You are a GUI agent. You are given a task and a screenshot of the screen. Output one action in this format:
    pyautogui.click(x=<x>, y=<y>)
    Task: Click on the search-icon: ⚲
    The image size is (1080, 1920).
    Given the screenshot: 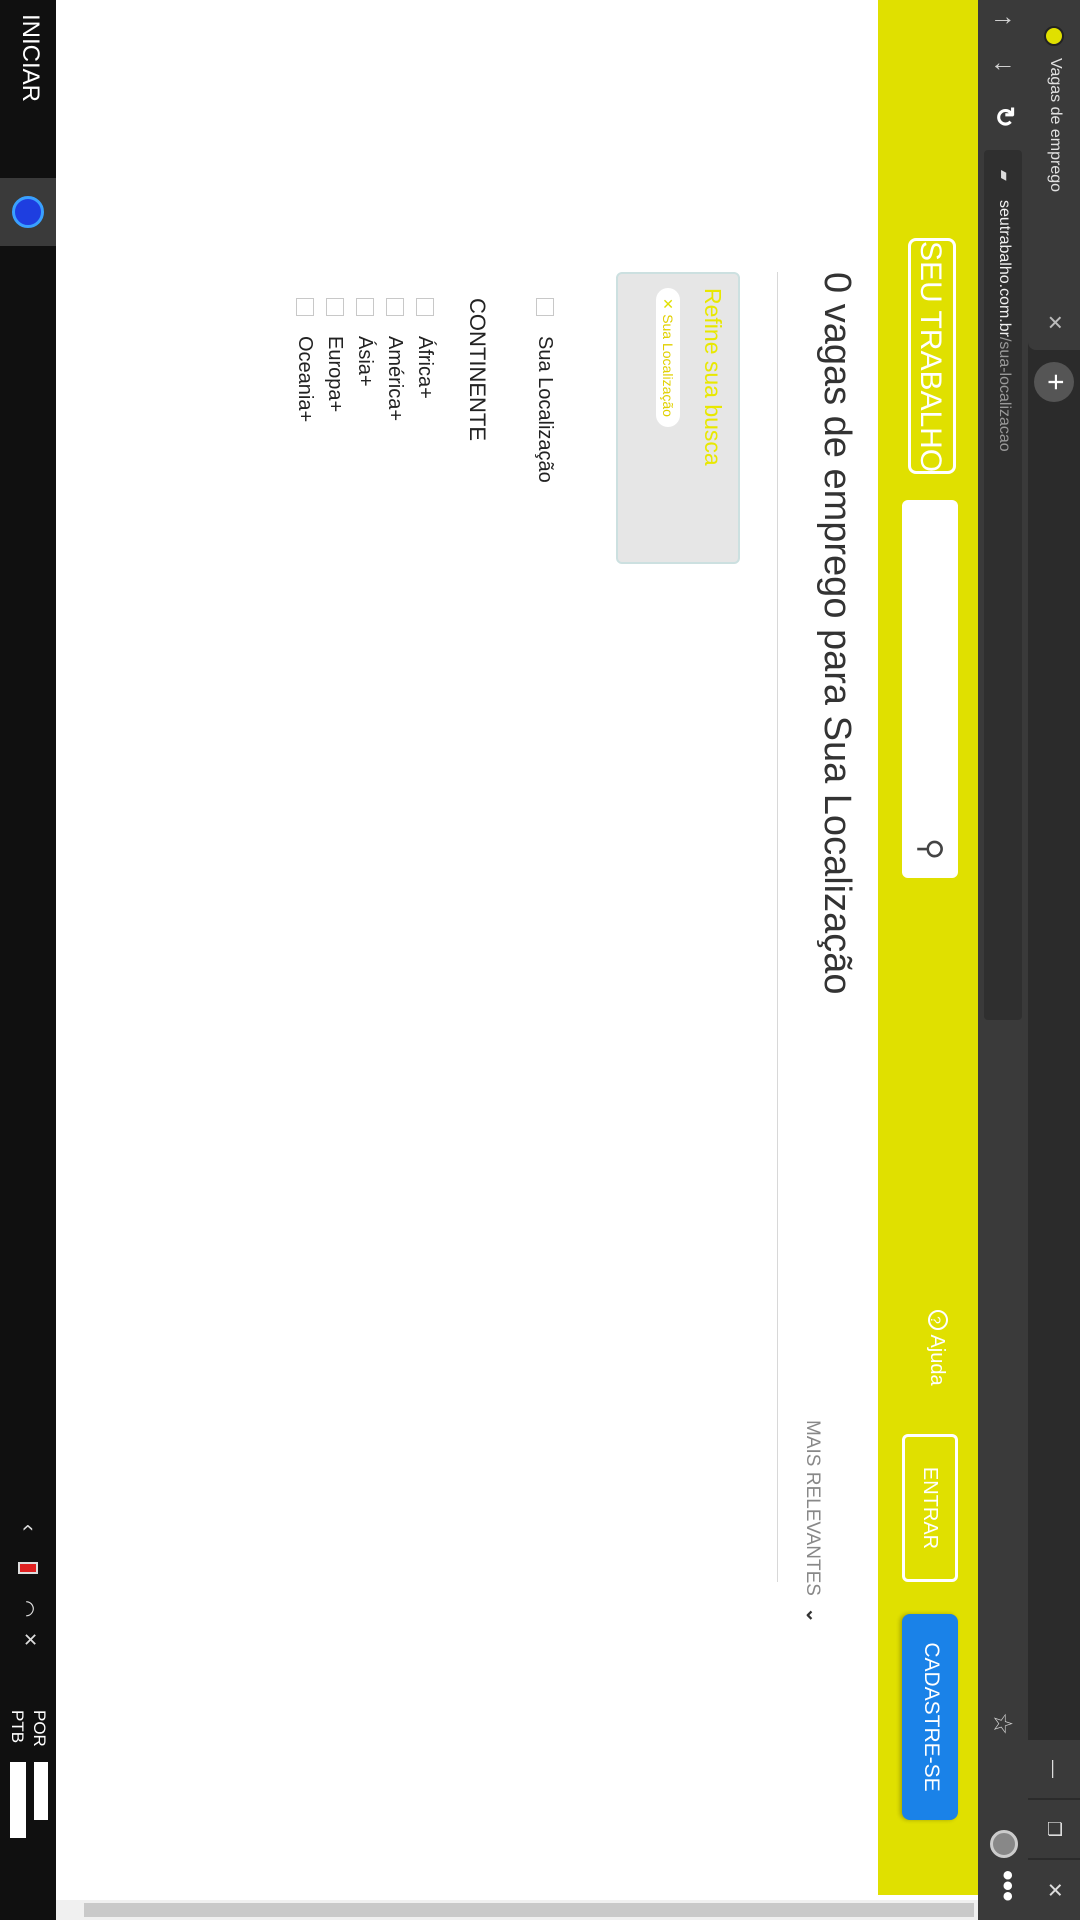 What is the action you would take?
    pyautogui.click(x=930, y=849)
    